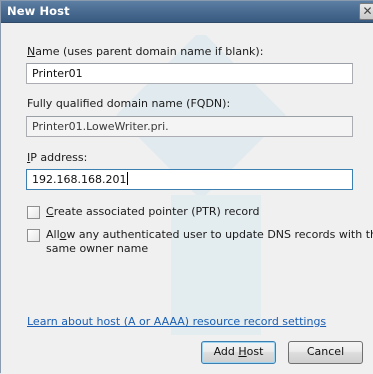 This screenshot has height=374, width=373. What do you see at coordinates (189, 179) in the screenshot?
I see `ip-address-input: 192.168.168.201` at bounding box center [189, 179].